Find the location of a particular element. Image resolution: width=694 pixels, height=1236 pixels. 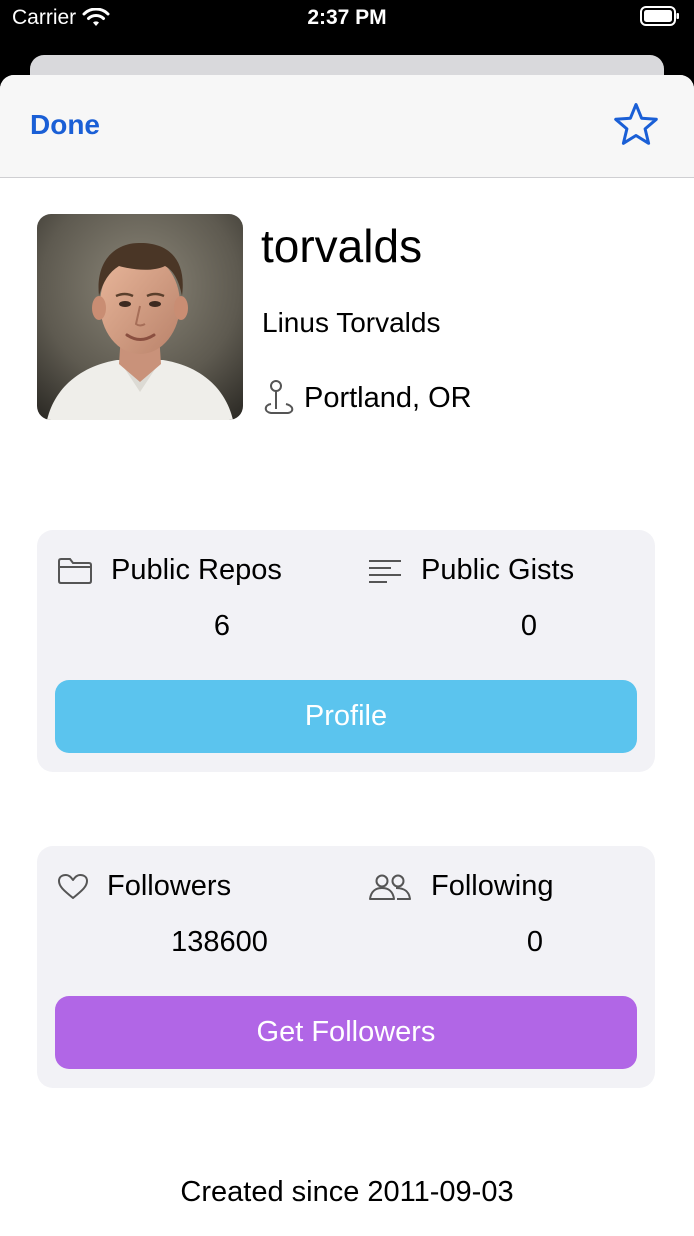

following-header: Following is located at coordinates (460, 886).